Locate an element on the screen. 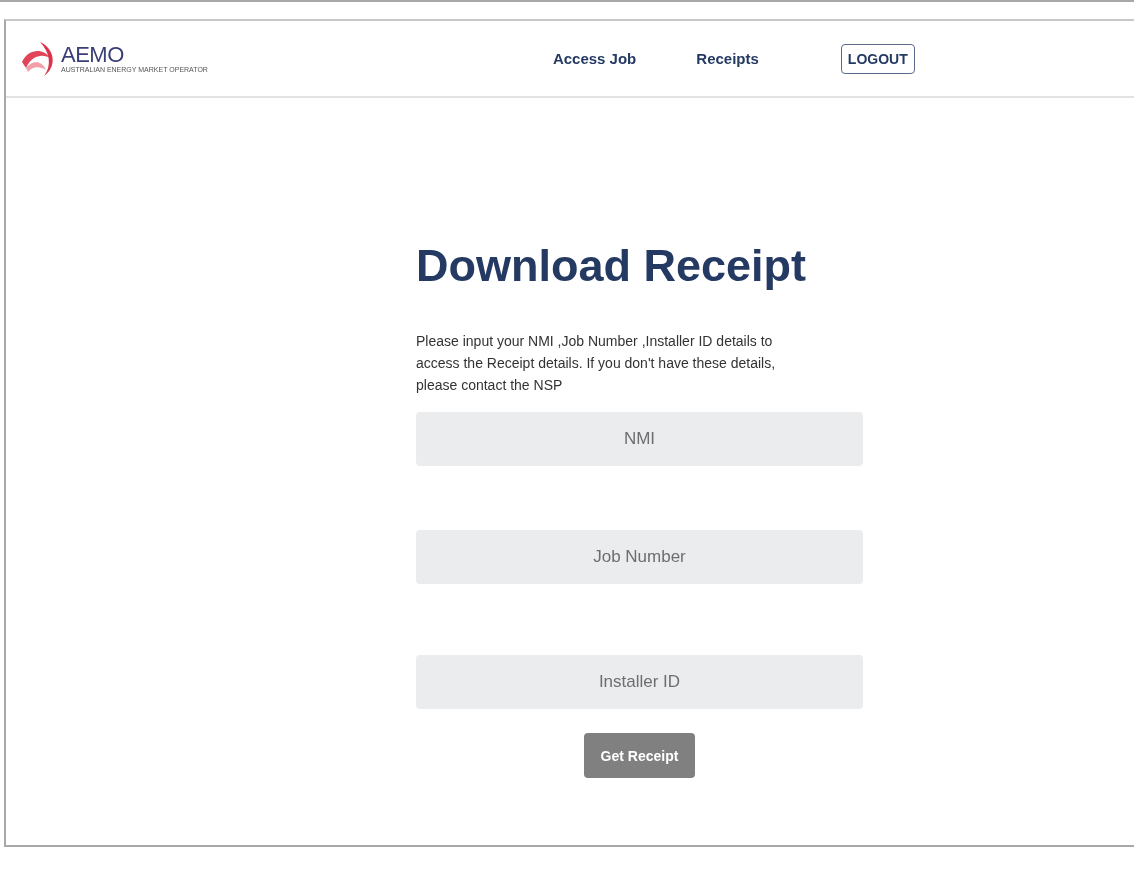 The width and height of the screenshot is (1134, 880). page-title: Download Receipt is located at coordinates (612, 266).